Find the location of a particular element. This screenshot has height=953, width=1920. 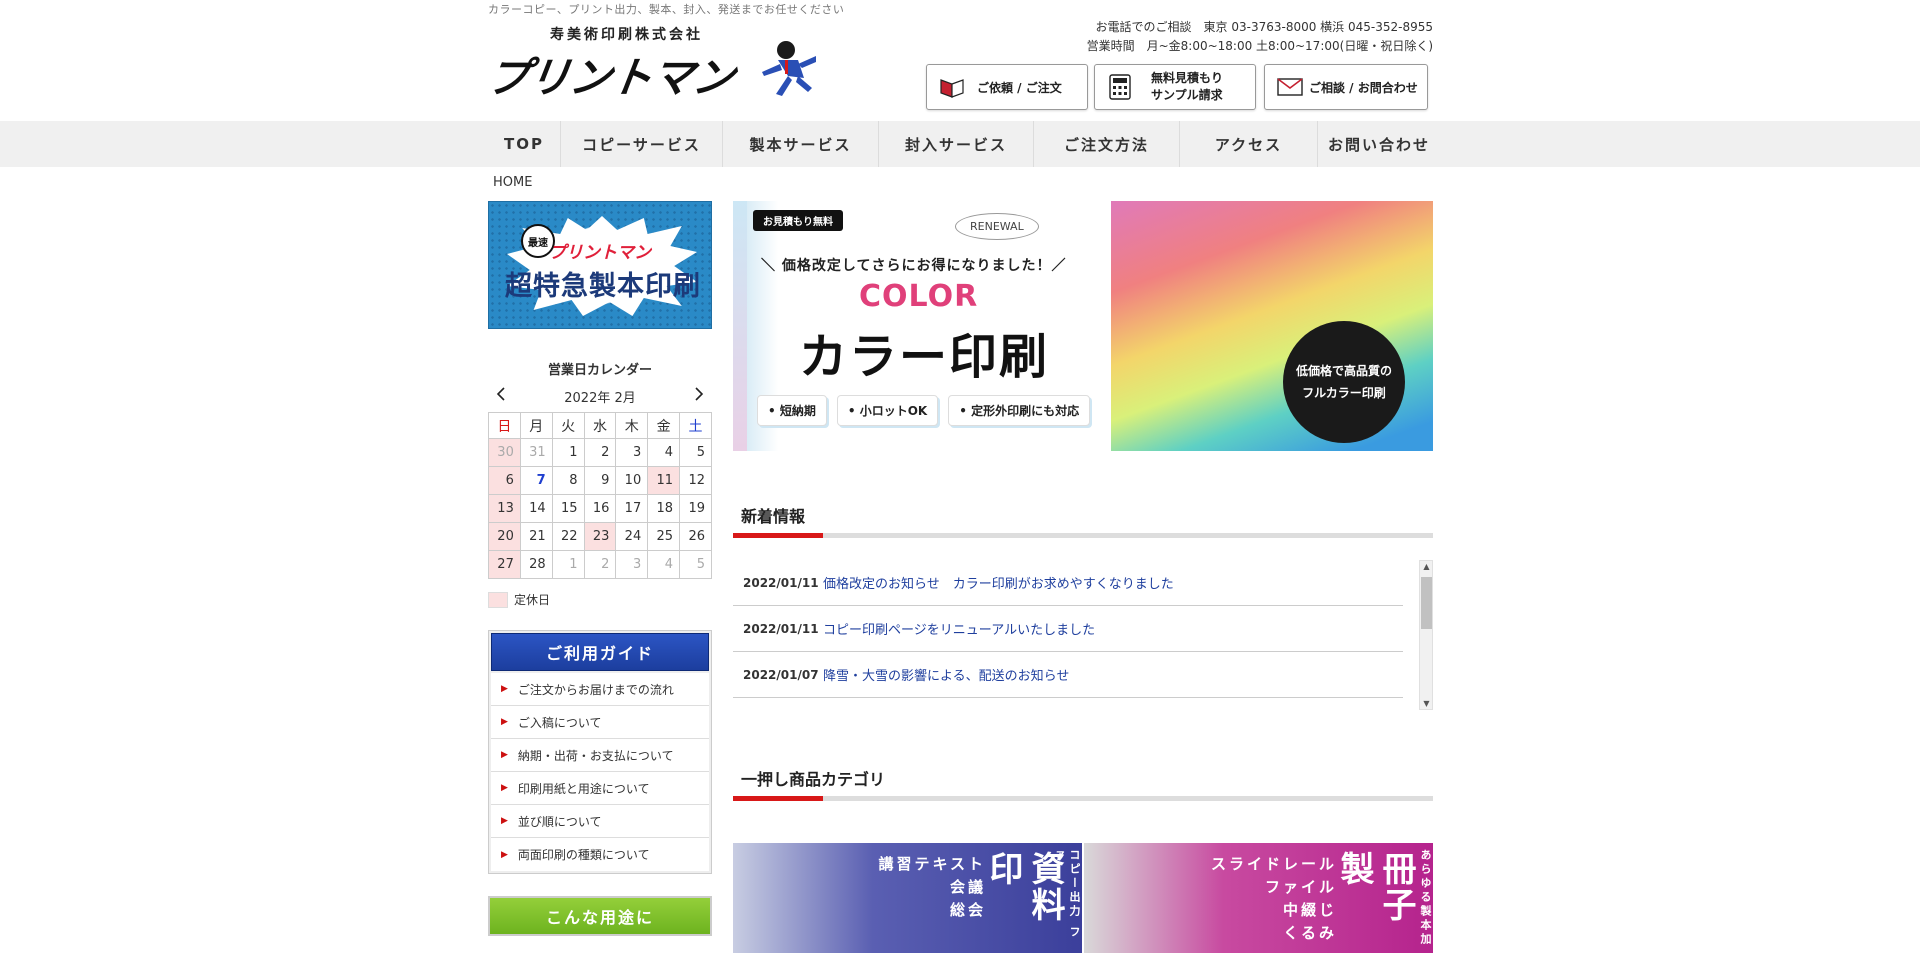

hero-tag: • 短納期 is located at coordinates (792, 410).